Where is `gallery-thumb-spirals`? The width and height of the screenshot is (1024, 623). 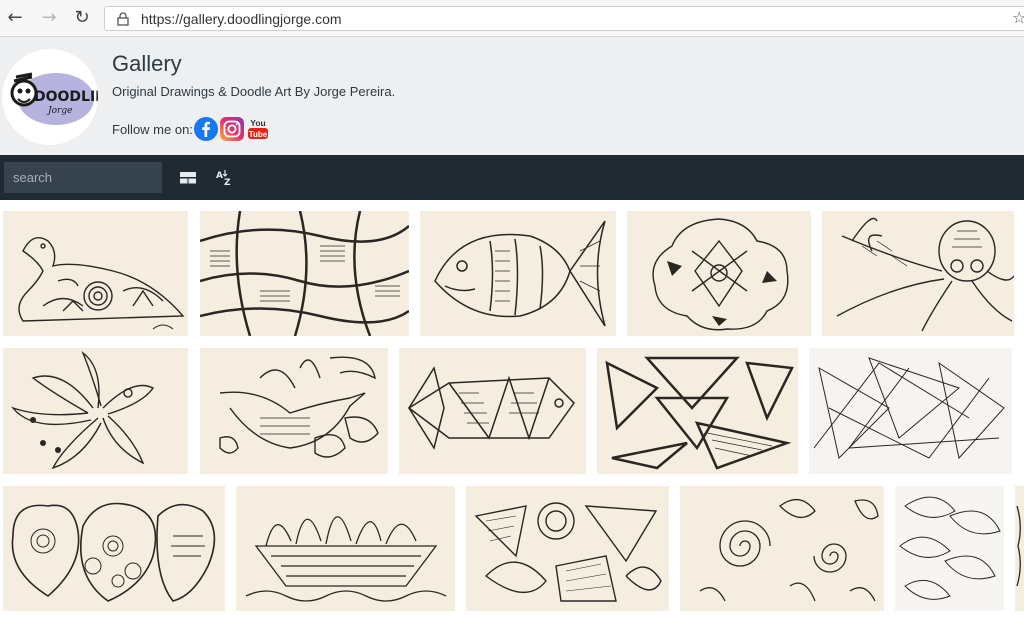 gallery-thumb-spirals is located at coordinates (782, 548).